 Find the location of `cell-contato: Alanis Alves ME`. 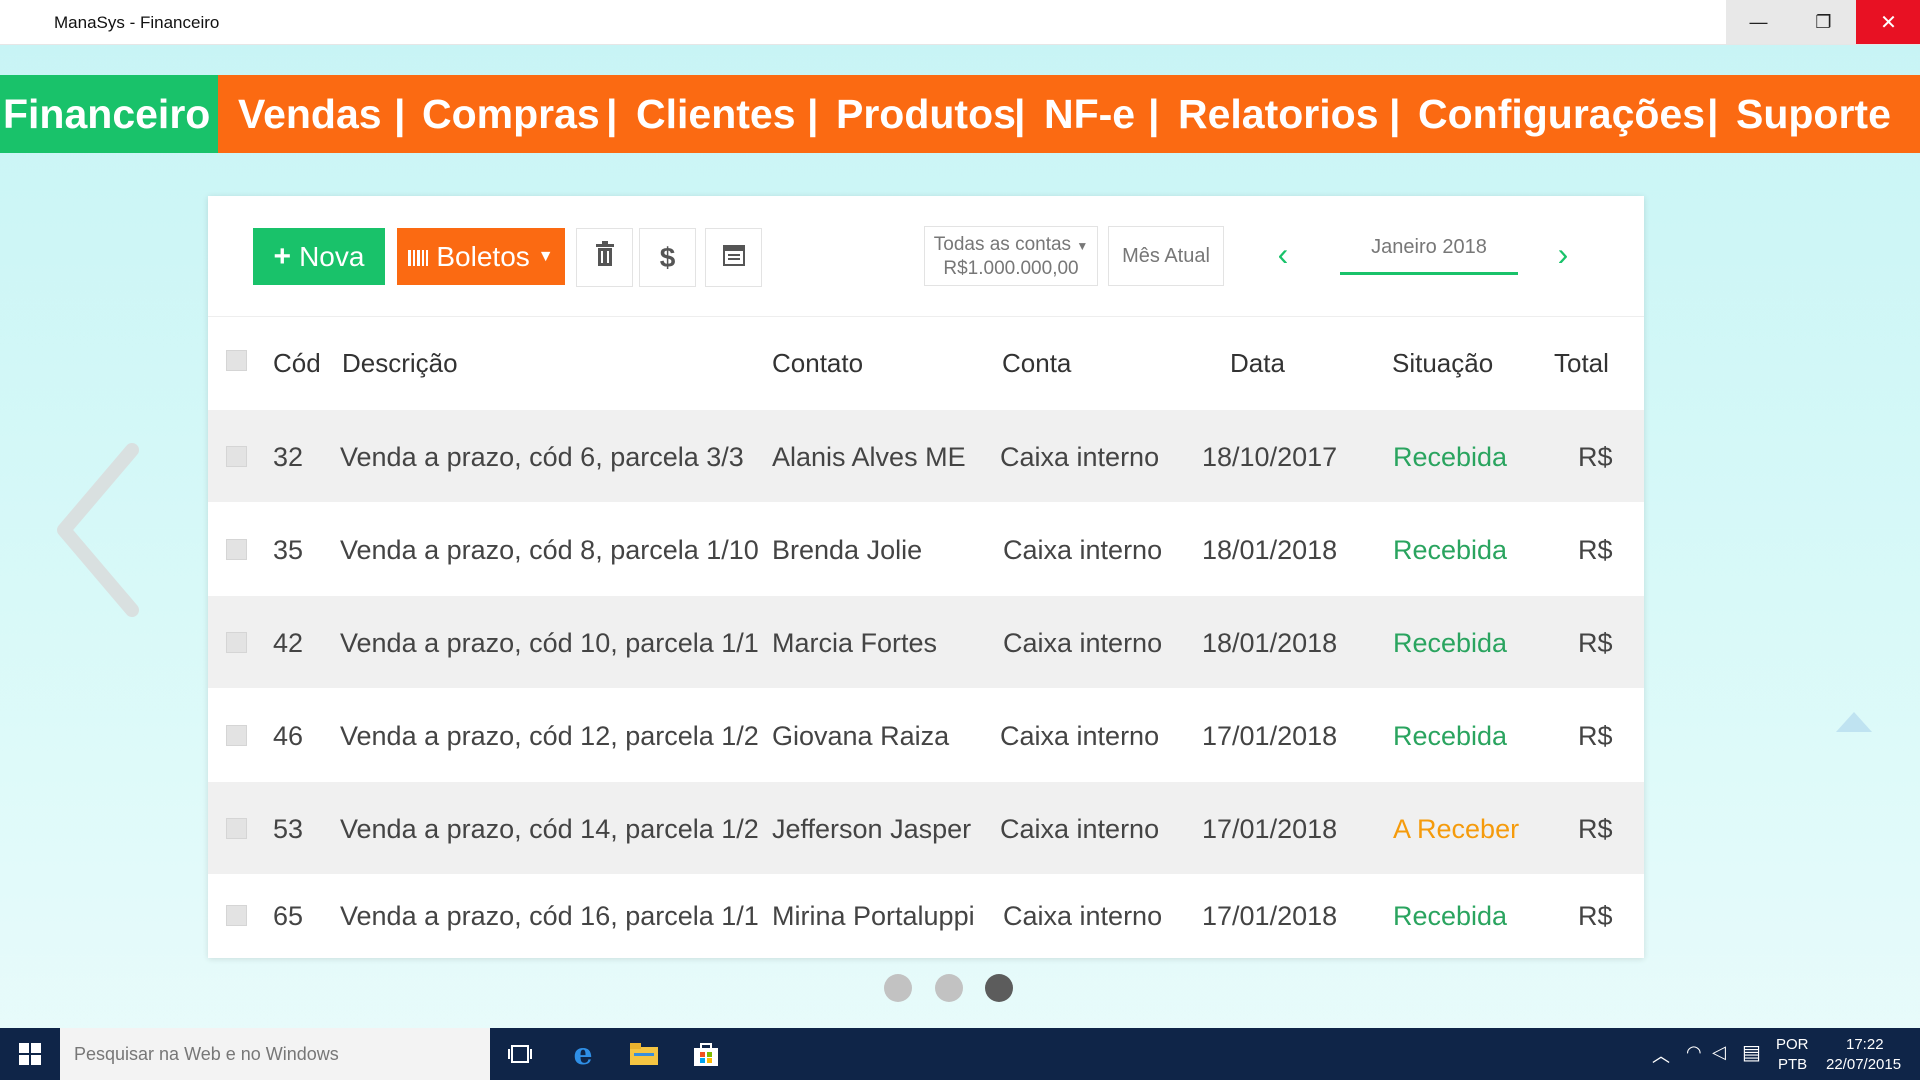

cell-contato: Alanis Alves ME is located at coordinates (869, 457).